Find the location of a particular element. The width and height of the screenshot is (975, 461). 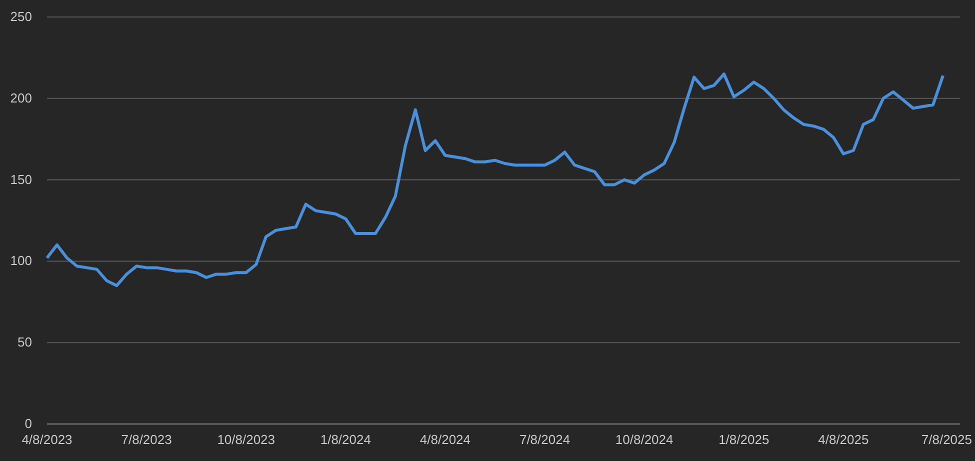

x-tick-label: 1/8/2025 is located at coordinates (744, 439).